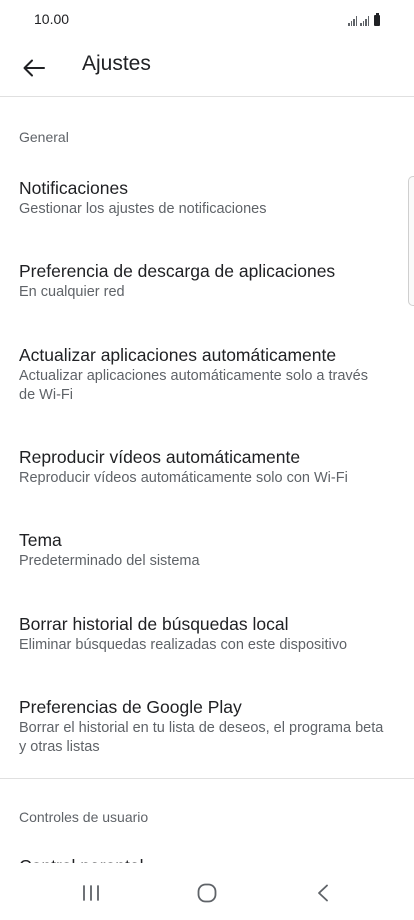  I want to click on setting-title: Actualizar aplicaciones automáticamente, so click(178, 355).